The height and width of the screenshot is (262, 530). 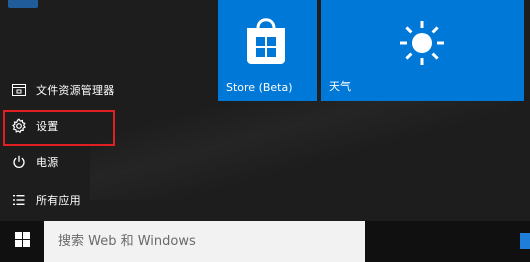 What do you see at coordinates (266, 42) in the screenshot?
I see `store-bag-icon` at bounding box center [266, 42].